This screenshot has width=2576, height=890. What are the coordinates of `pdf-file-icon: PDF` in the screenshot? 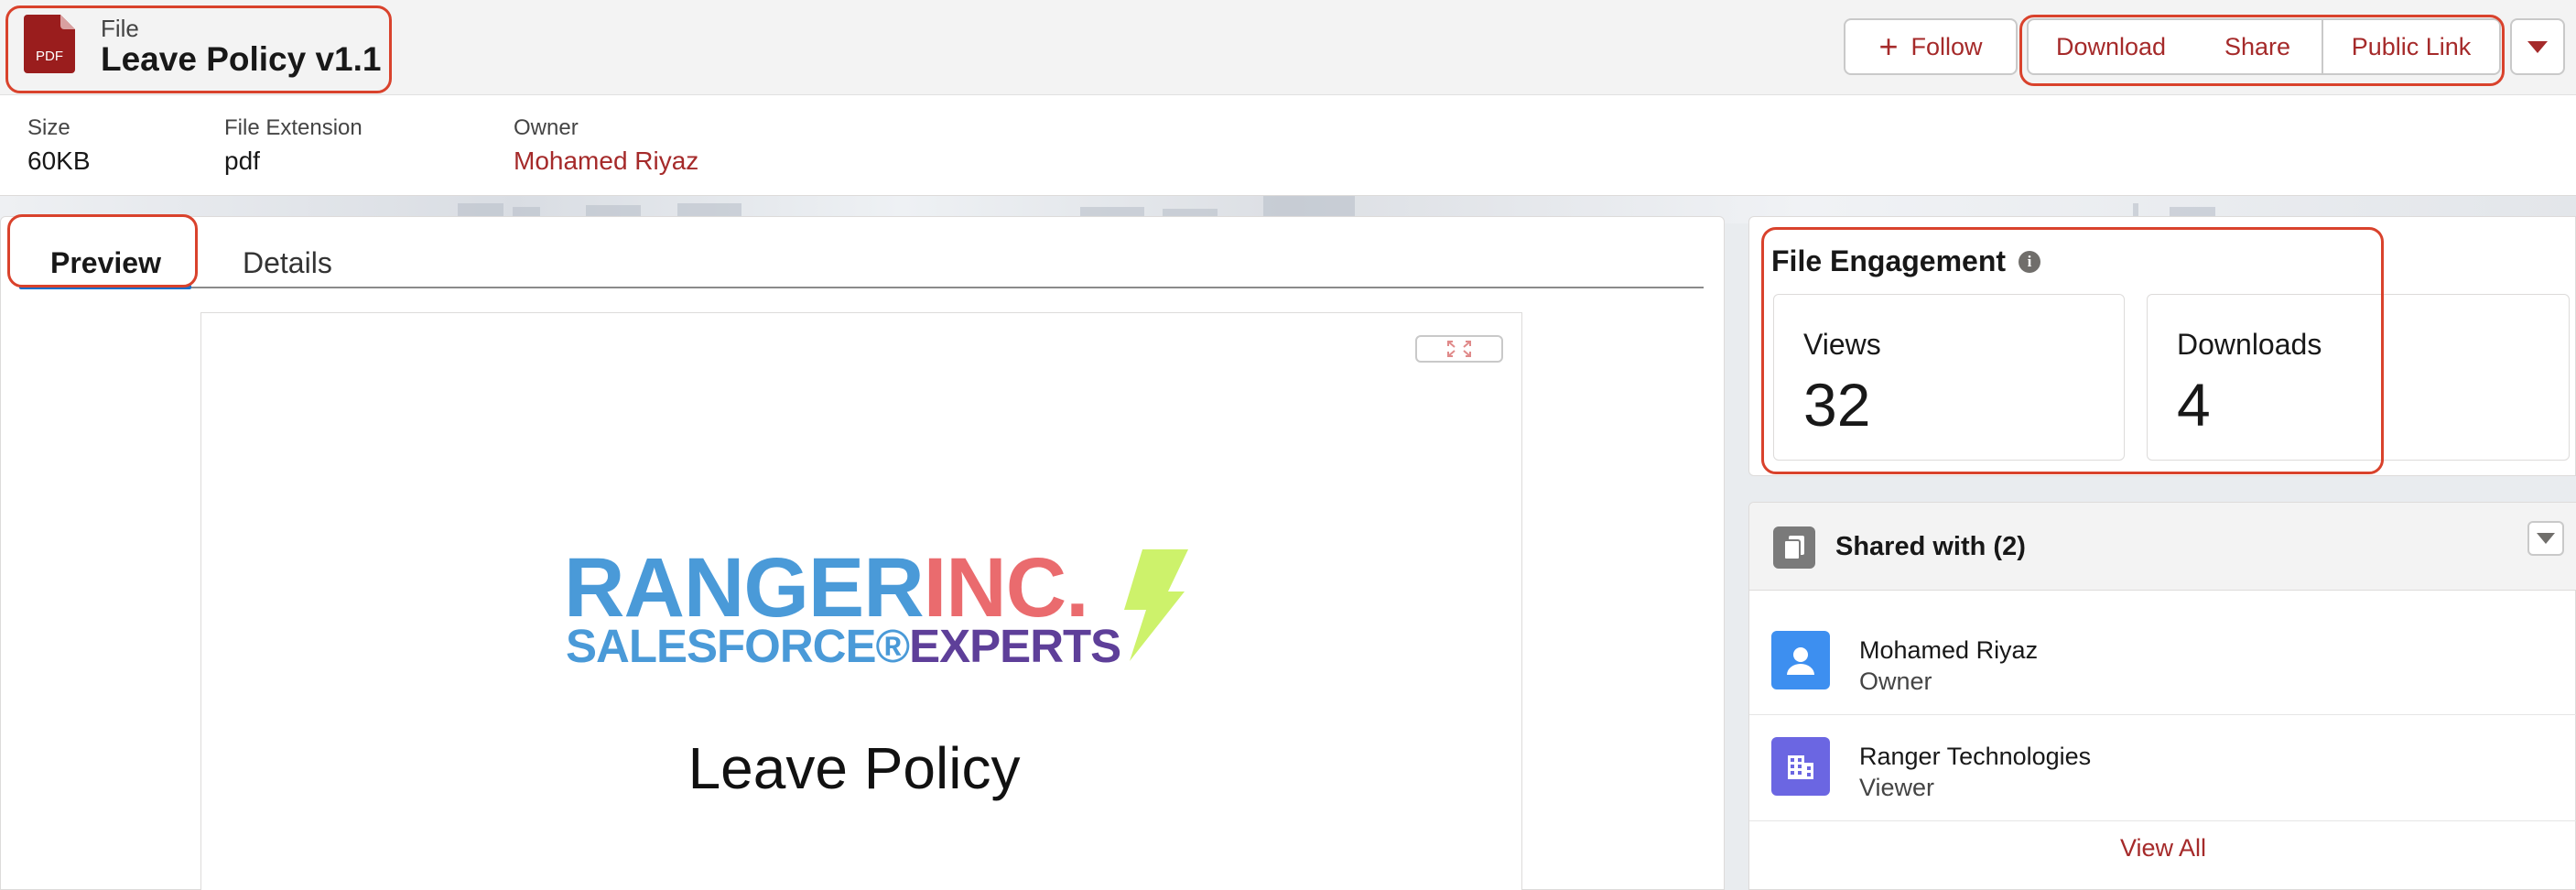 It's located at (50, 44).